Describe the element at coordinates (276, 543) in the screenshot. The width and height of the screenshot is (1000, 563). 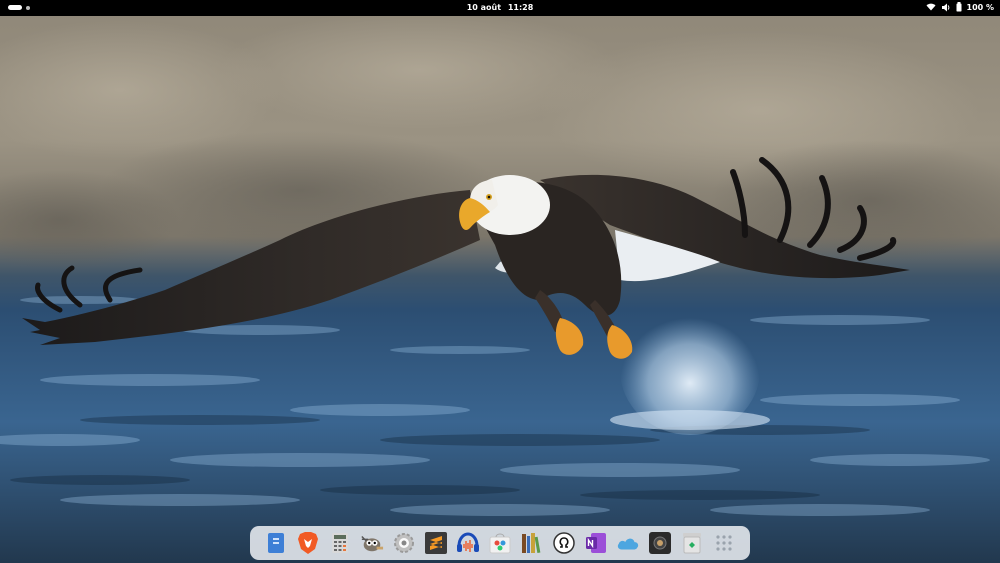
I see `files-icon` at that location.